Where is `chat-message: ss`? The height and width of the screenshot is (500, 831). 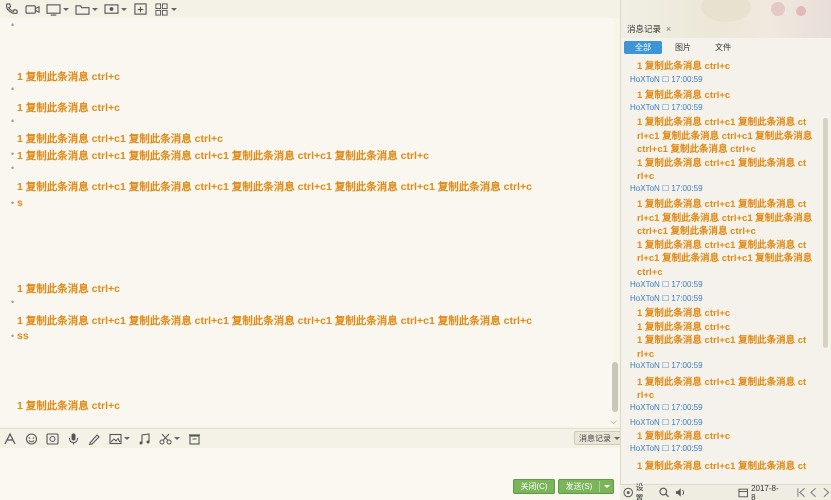
chat-message: ss is located at coordinates (23, 336).